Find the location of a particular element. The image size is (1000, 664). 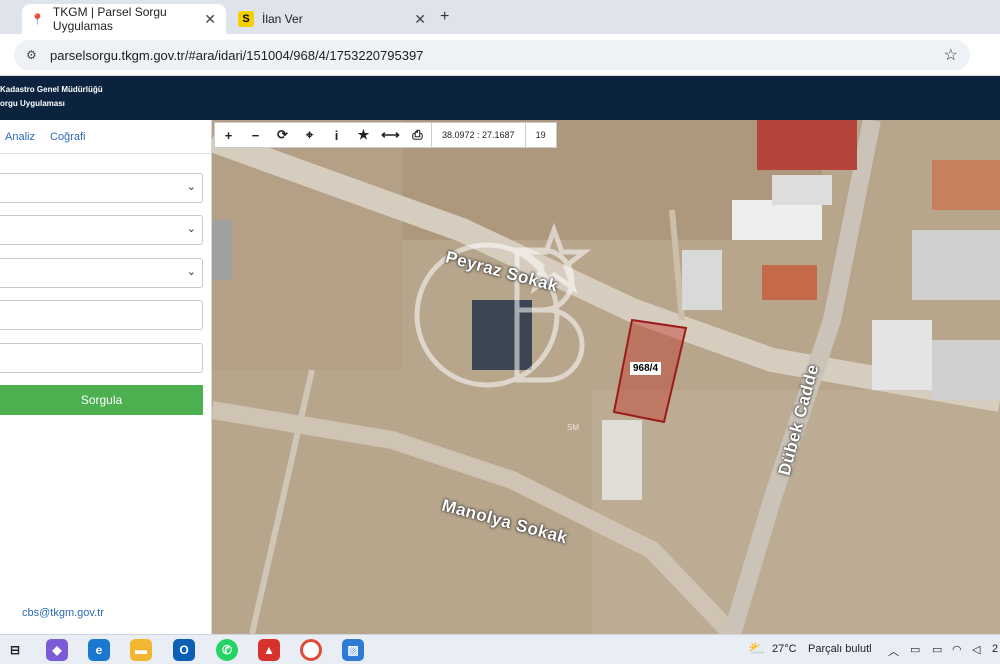

tab-label: İlan Ver is located at coordinates (282, 19).